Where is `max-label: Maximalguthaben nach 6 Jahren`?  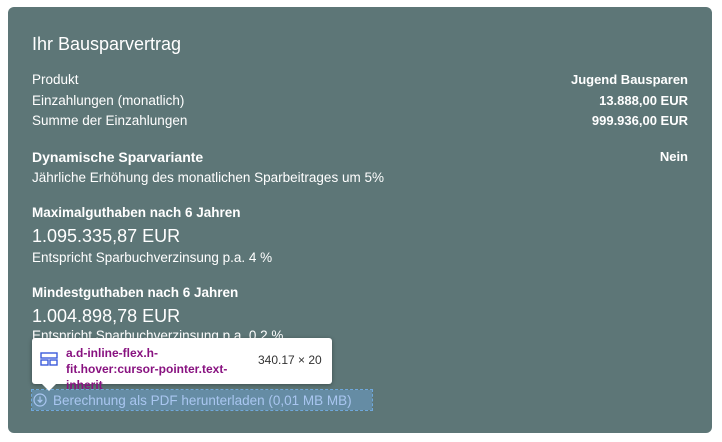 max-label: Maximalguthaben nach 6 Jahren is located at coordinates (136, 212).